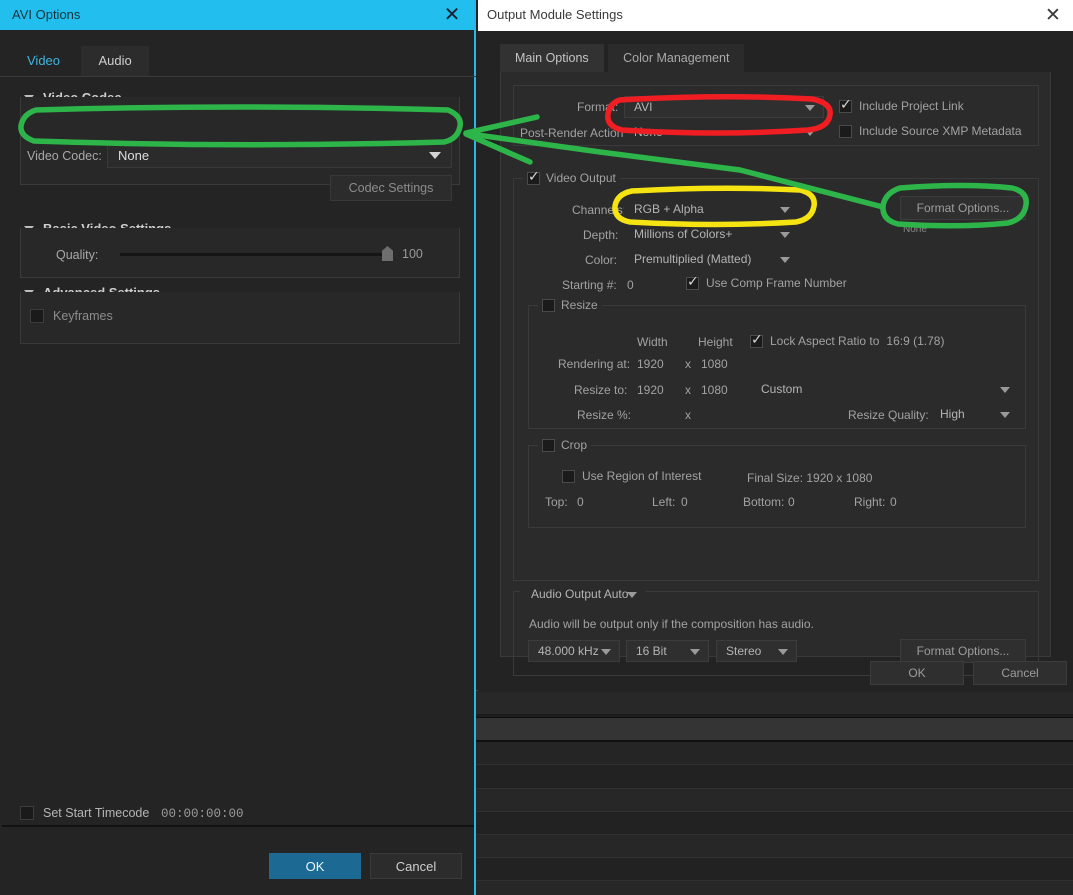  I want to click on resize-quality-value: High, so click(952, 414).